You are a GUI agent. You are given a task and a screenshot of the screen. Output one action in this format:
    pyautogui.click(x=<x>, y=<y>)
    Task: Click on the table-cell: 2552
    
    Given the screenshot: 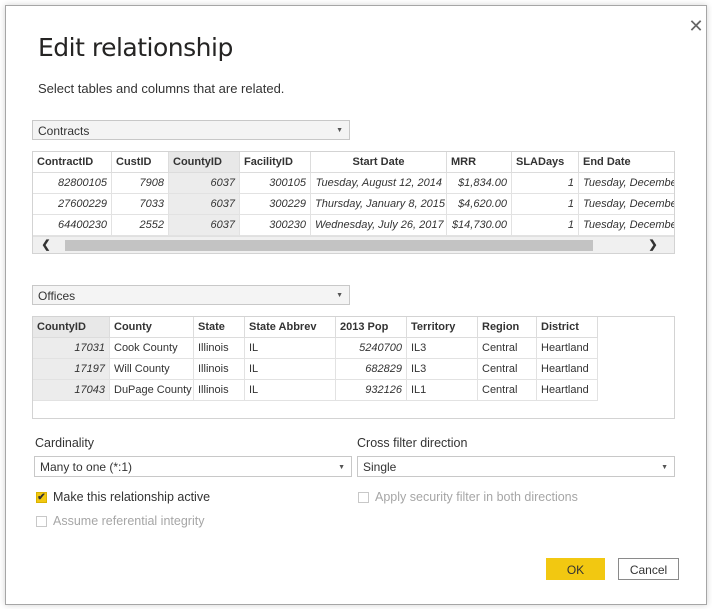 What is the action you would take?
    pyautogui.click(x=140, y=225)
    